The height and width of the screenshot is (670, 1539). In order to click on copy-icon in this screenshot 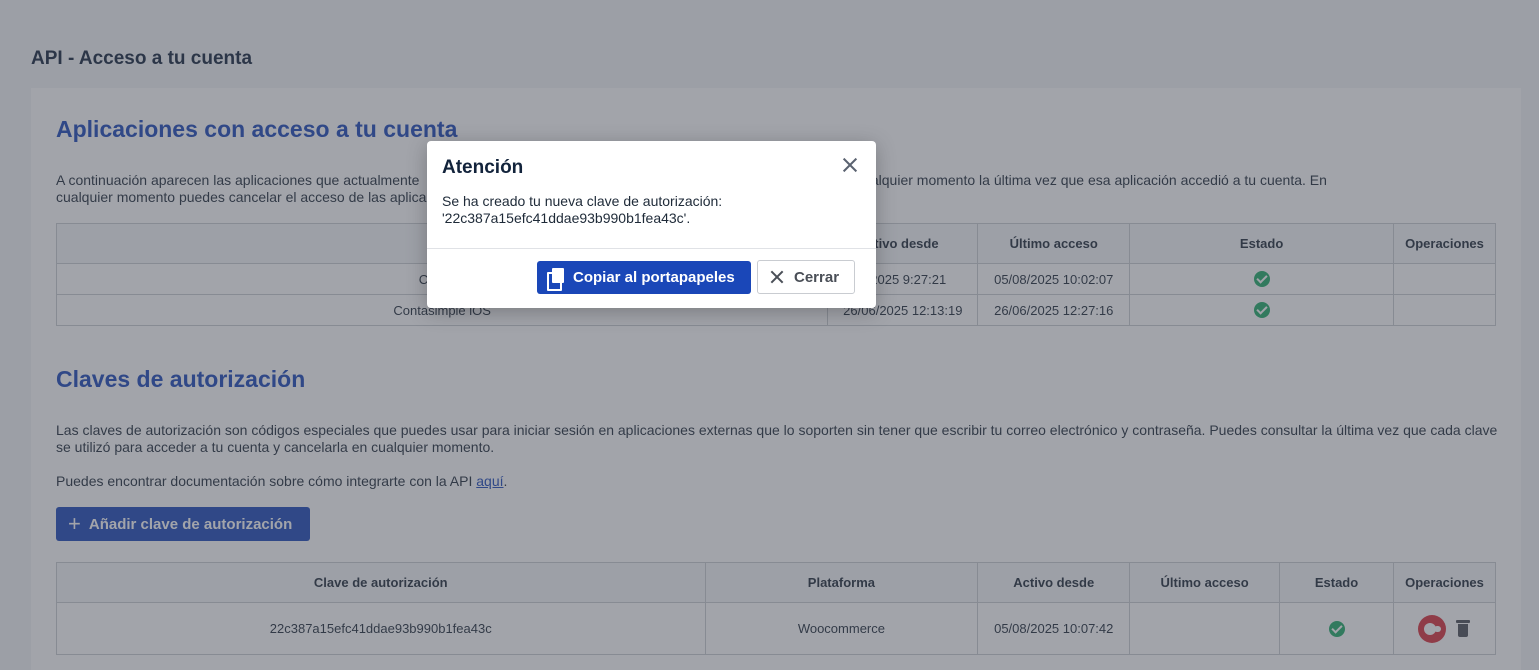, I will do `click(556, 279)`.